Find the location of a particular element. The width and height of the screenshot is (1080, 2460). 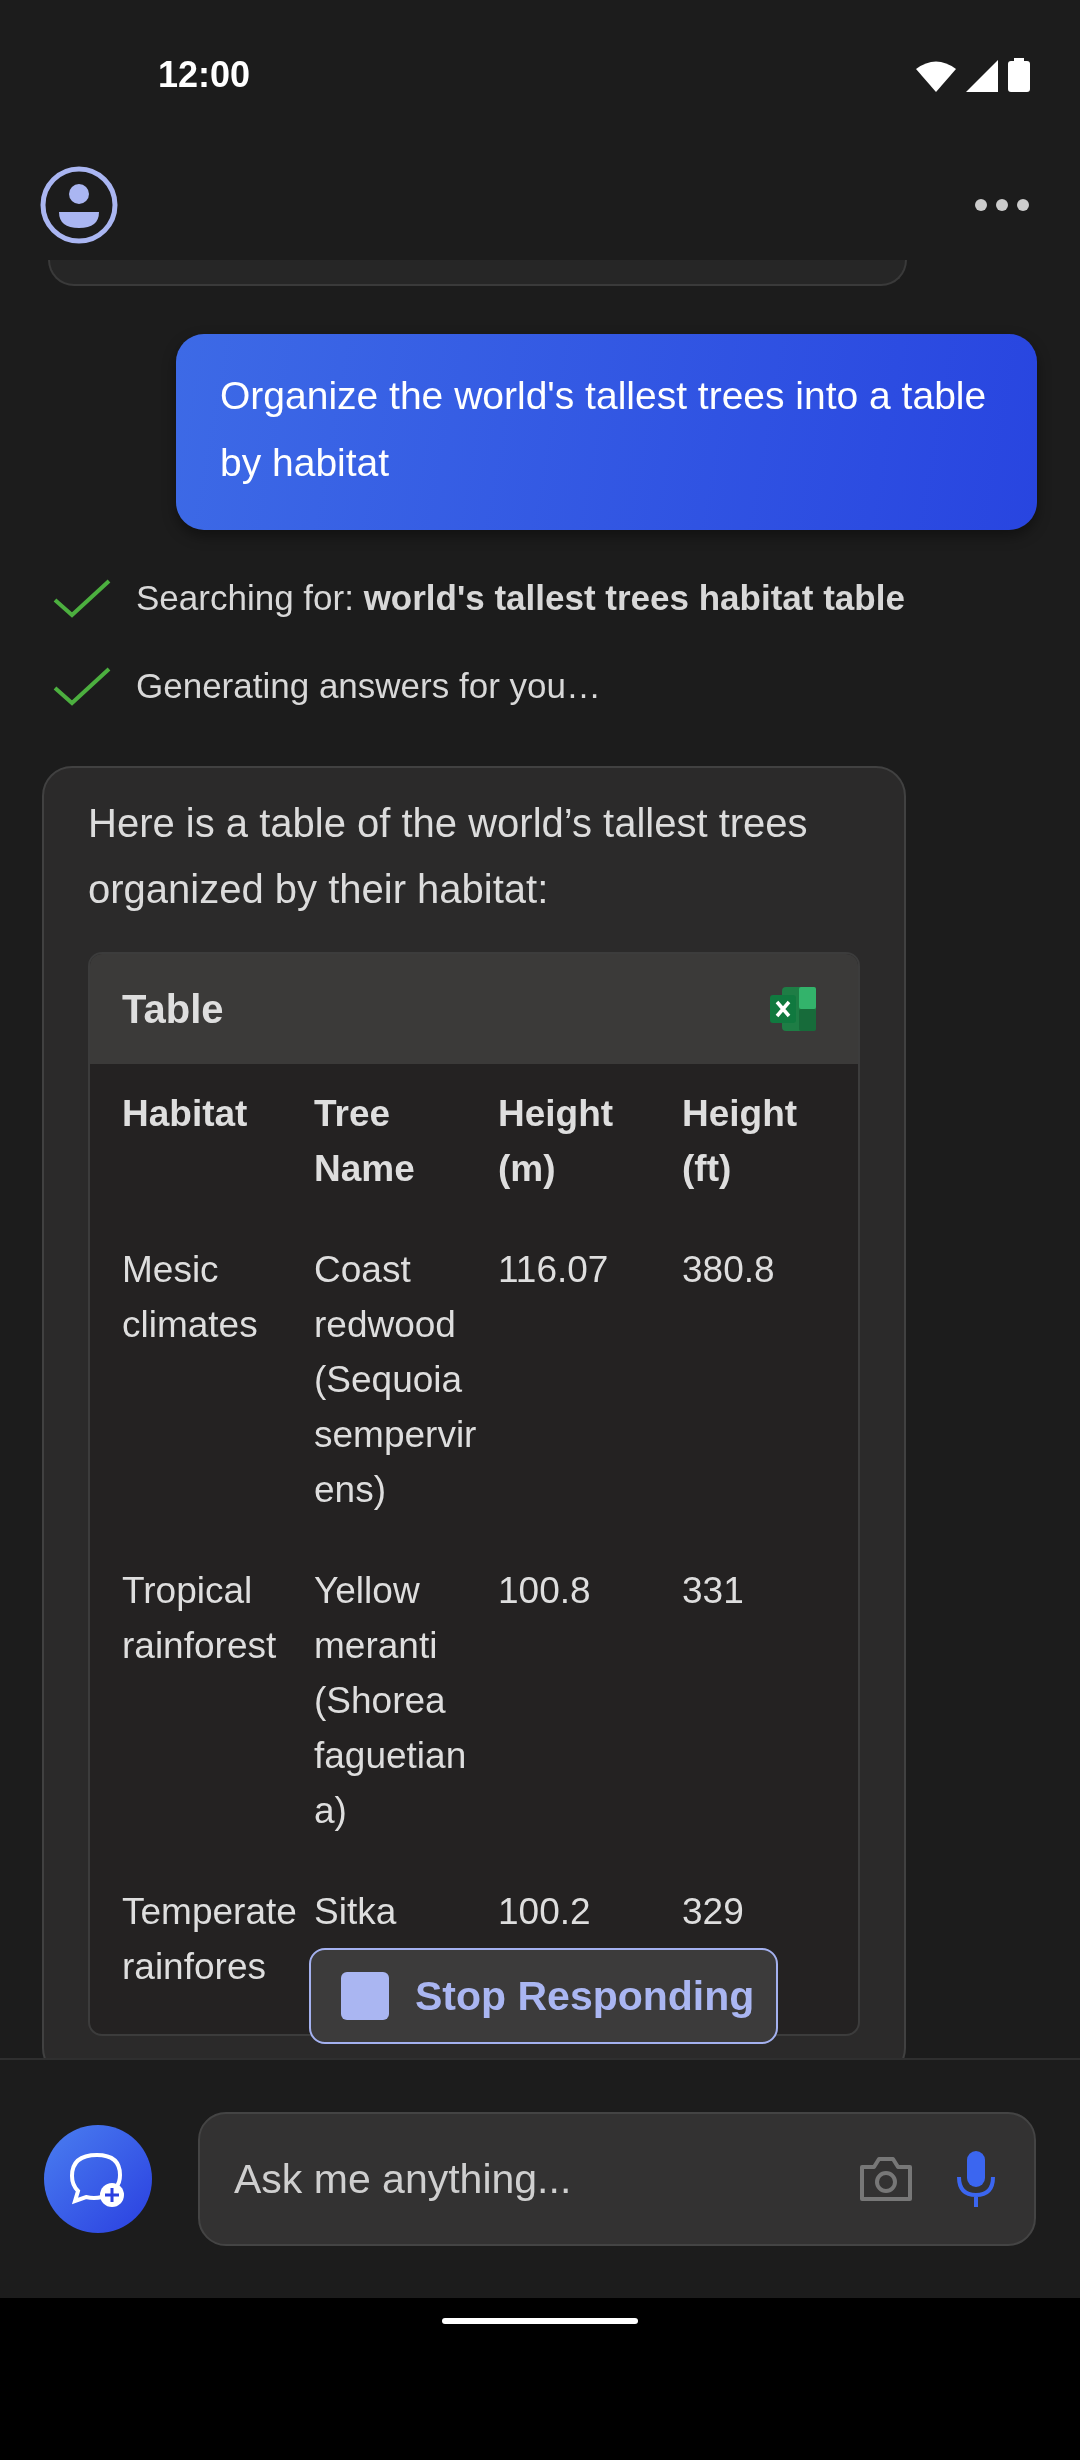

signal-icon is located at coordinates (982, 76).